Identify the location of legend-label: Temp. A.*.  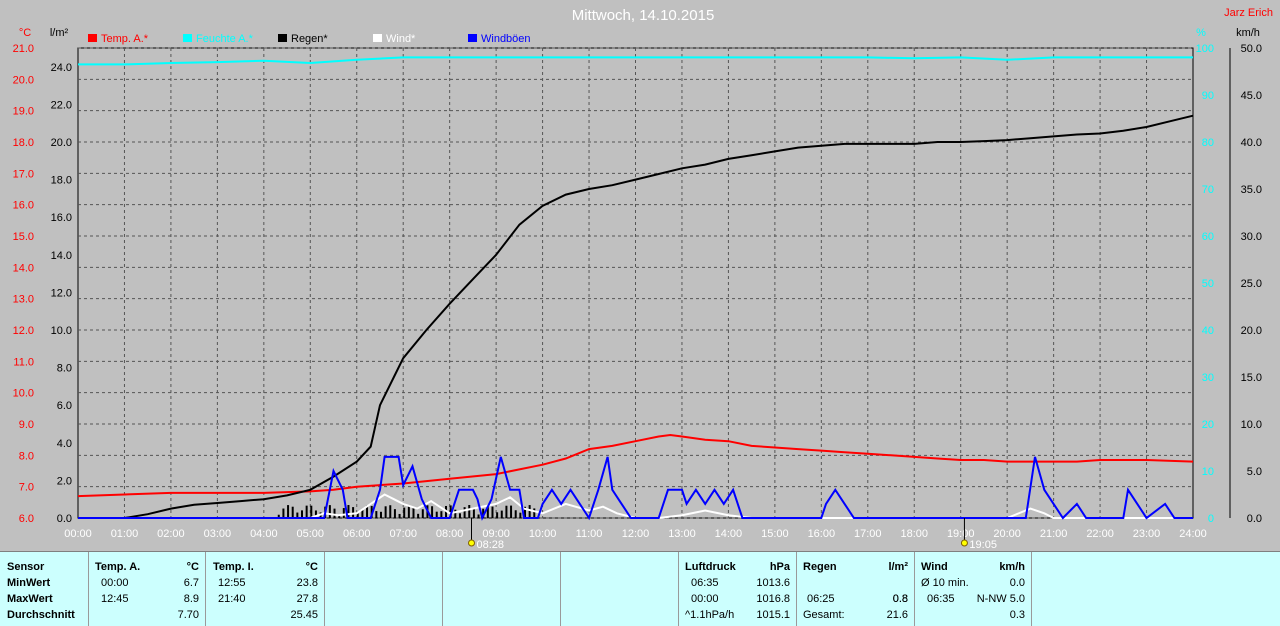
(125, 39).